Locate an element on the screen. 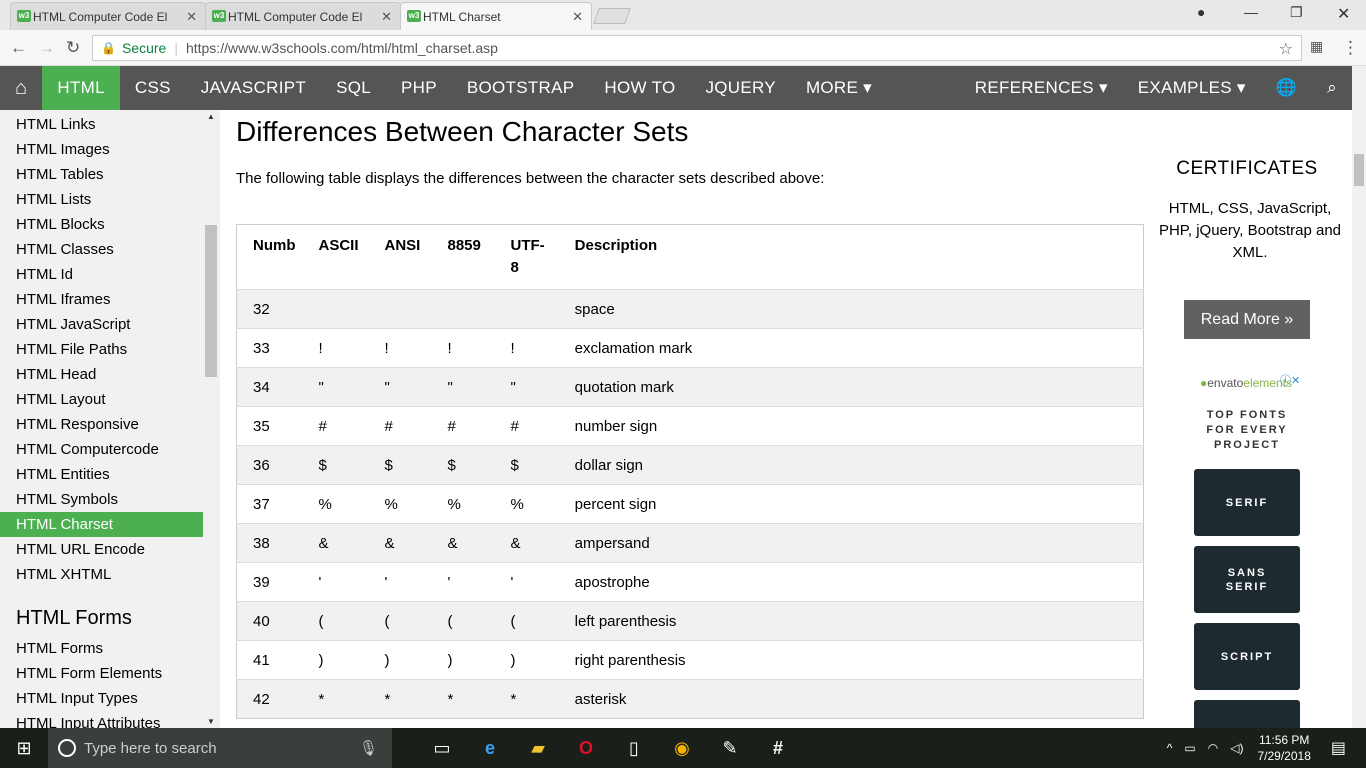 The height and width of the screenshot is (768, 1366). chrome-icon: ◉ is located at coordinates (682, 748).